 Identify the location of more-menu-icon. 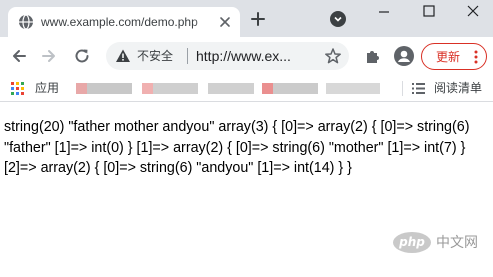
(476, 57).